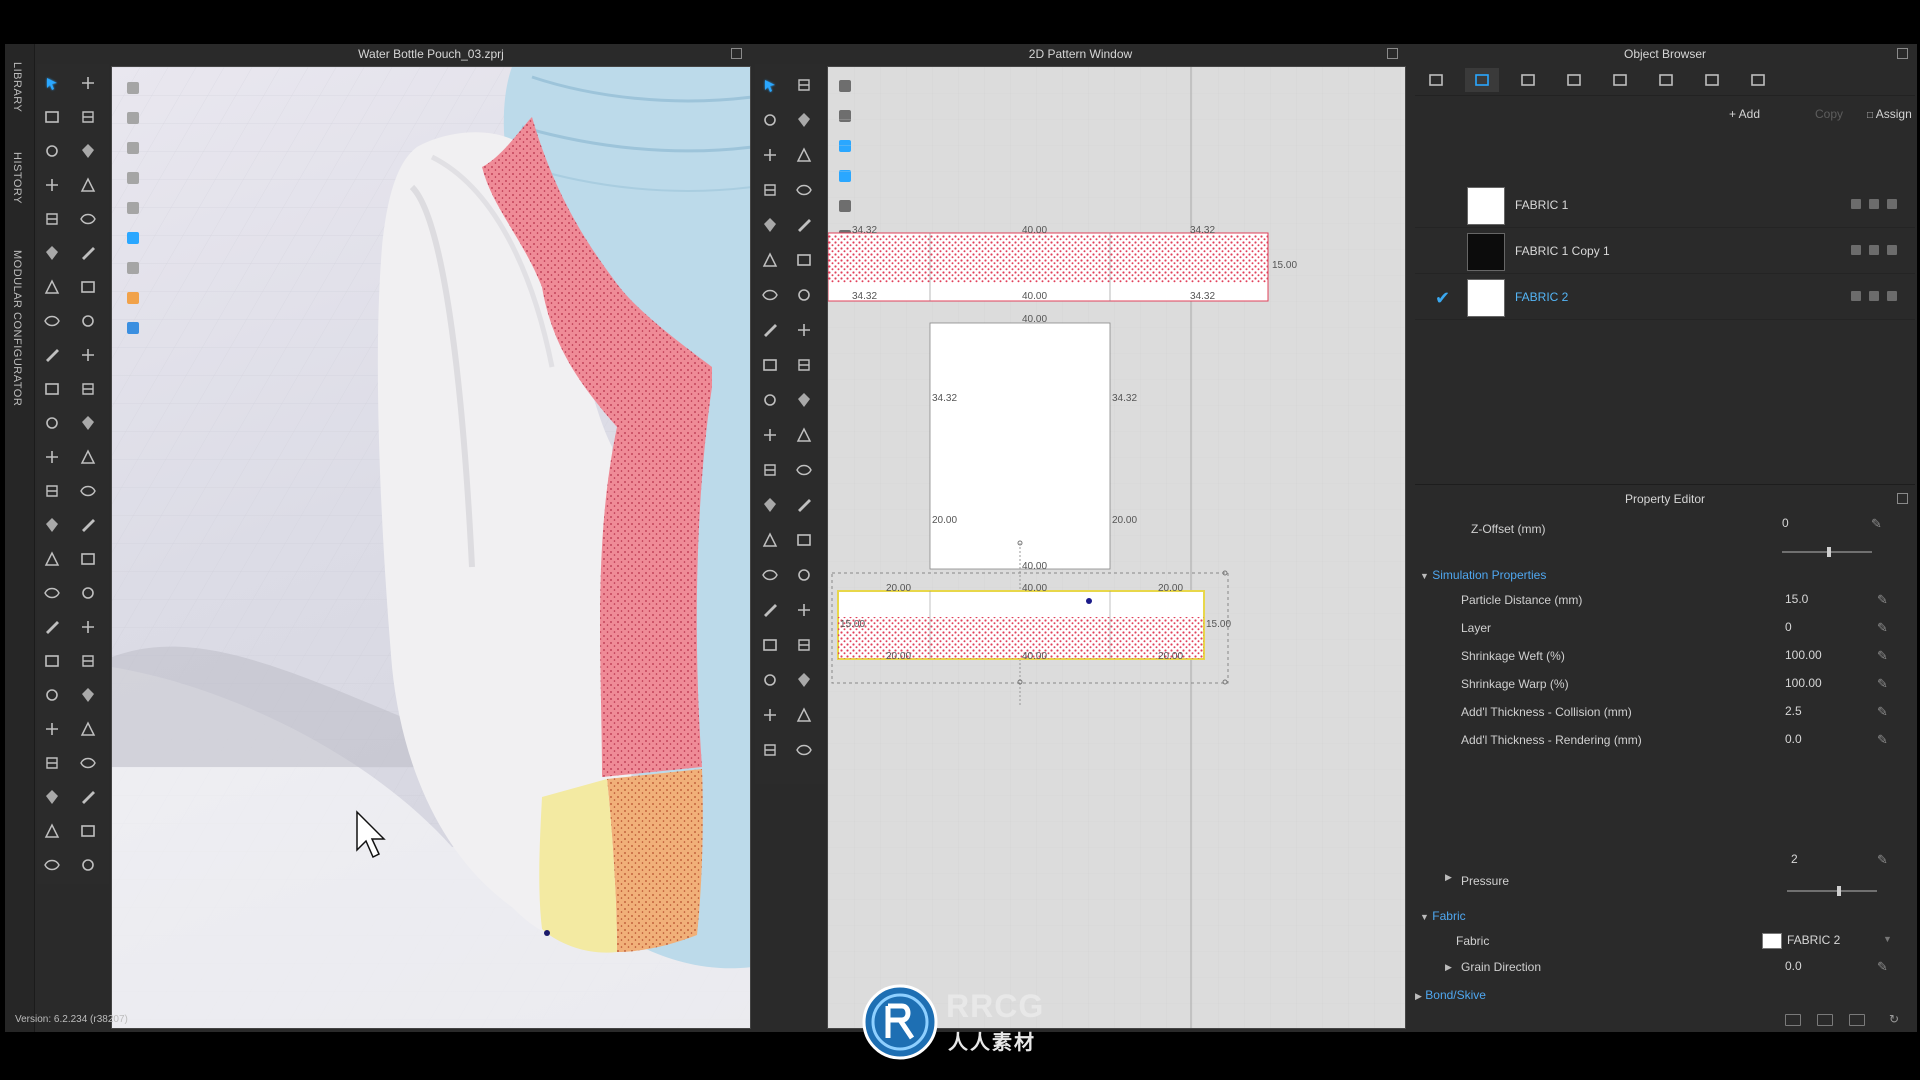 The height and width of the screenshot is (1080, 1920). Describe the element at coordinates (1448, 877) in the screenshot. I see `expand-right-icon: ▶` at that location.